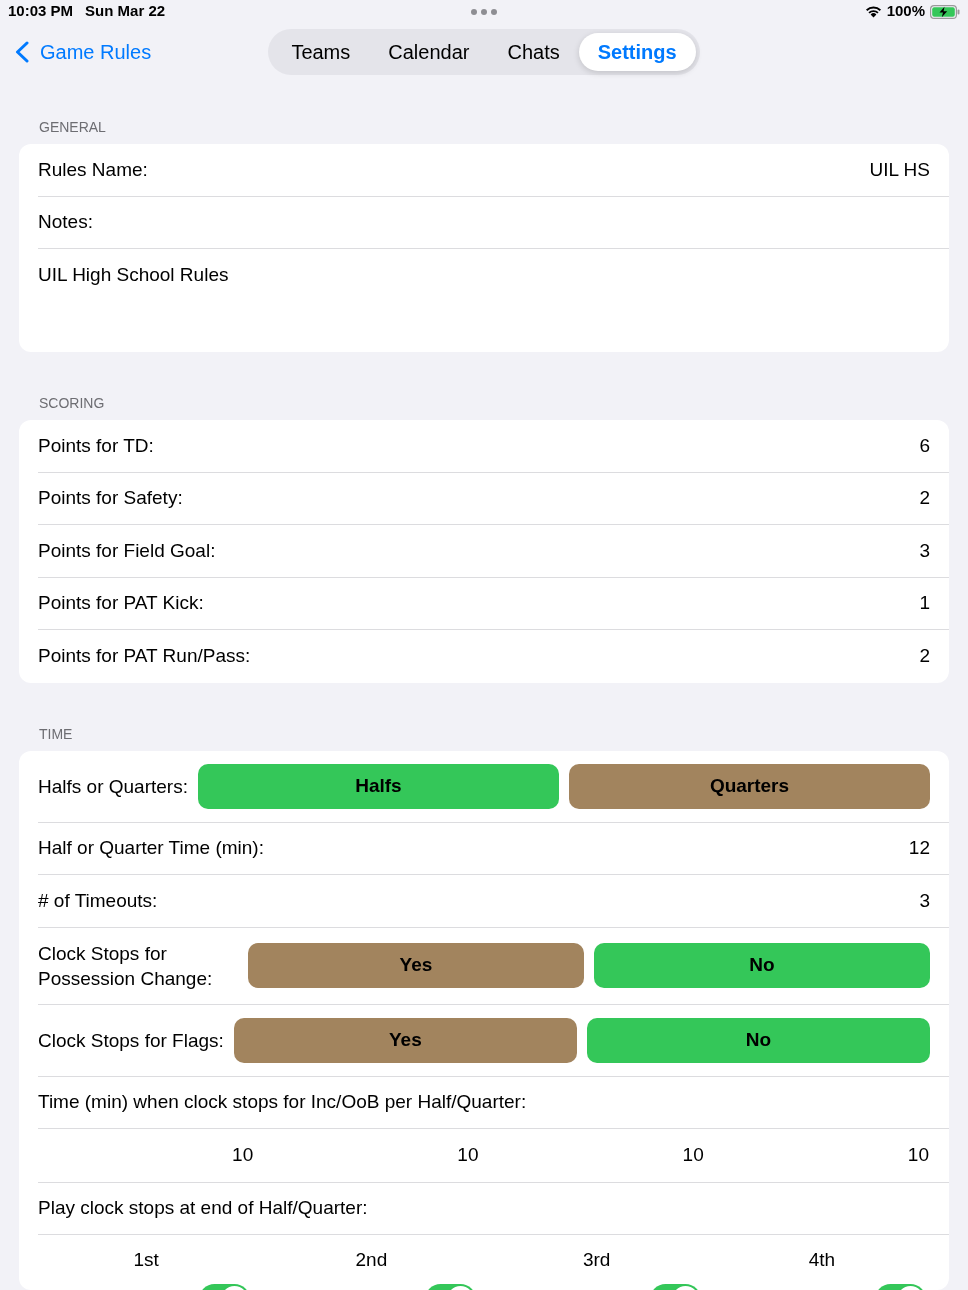 The width and height of the screenshot is (968, 1290). I want to click on value-text: 1, so click(924, 603).